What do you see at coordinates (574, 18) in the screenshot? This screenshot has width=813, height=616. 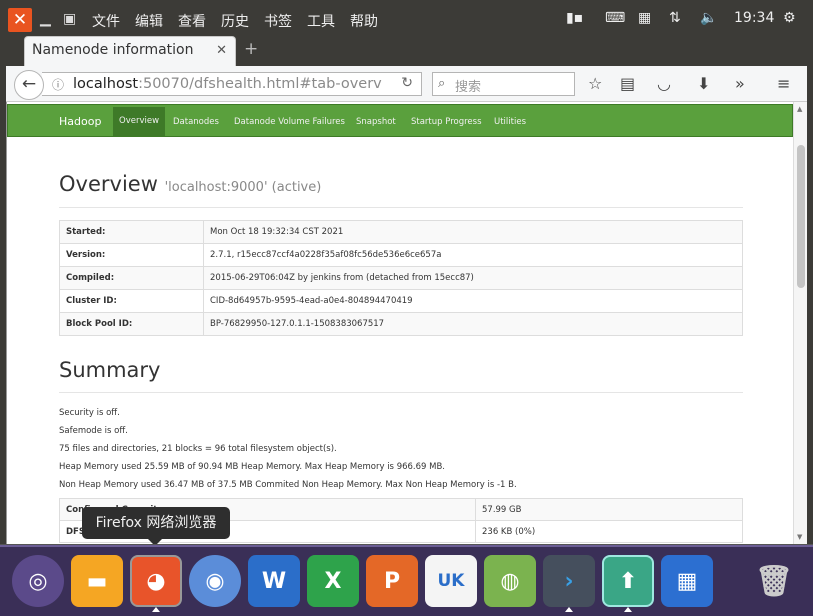 I see `battery-icon: ▮▪` at bounding box center [574, 18].